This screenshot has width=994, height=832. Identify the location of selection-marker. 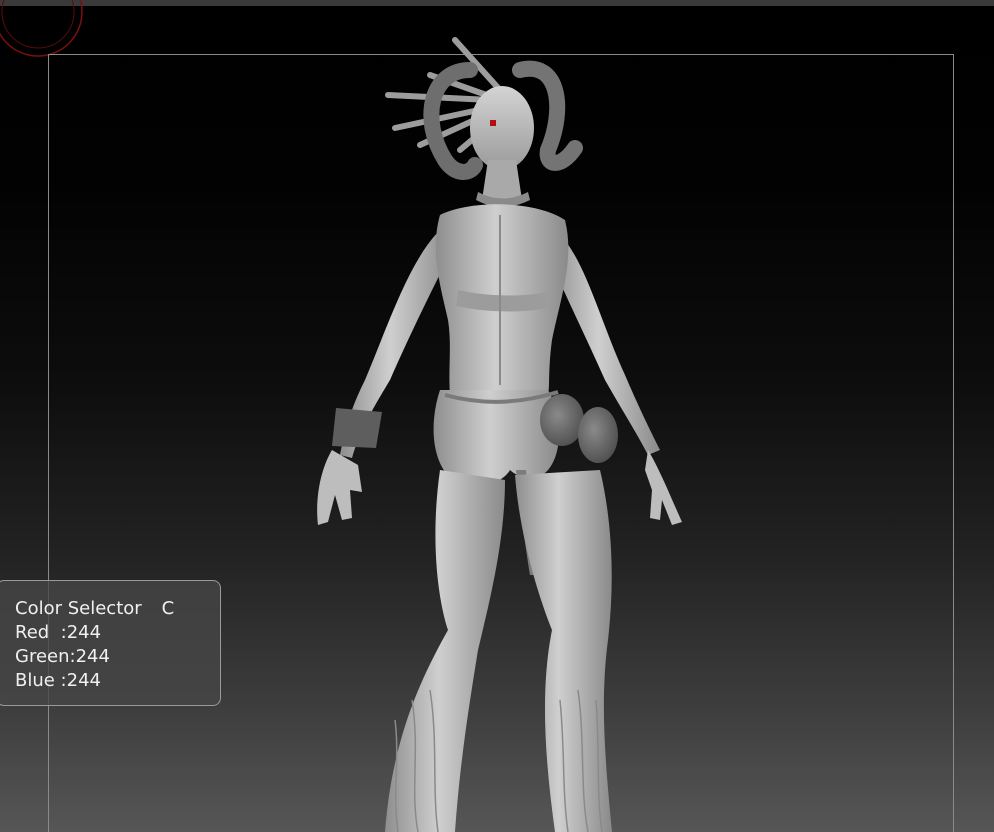
(493, 123).